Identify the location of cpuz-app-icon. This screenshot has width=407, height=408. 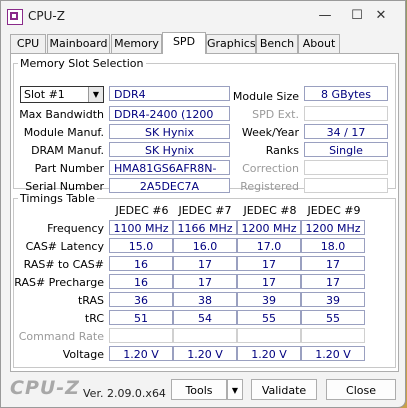
(15, 17).